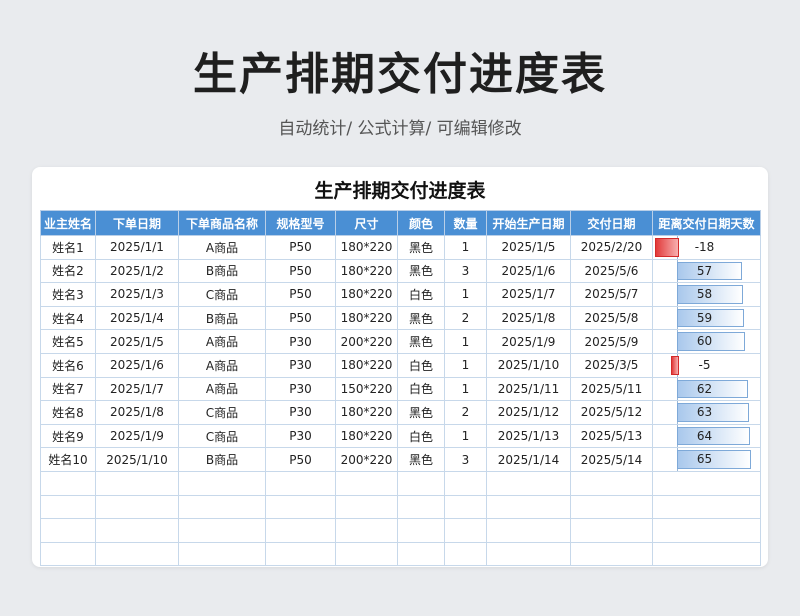  Describe the element at coordinates (528, 389) in the screenshot. I see `cell-start-date: 2025/1/11` at that location.